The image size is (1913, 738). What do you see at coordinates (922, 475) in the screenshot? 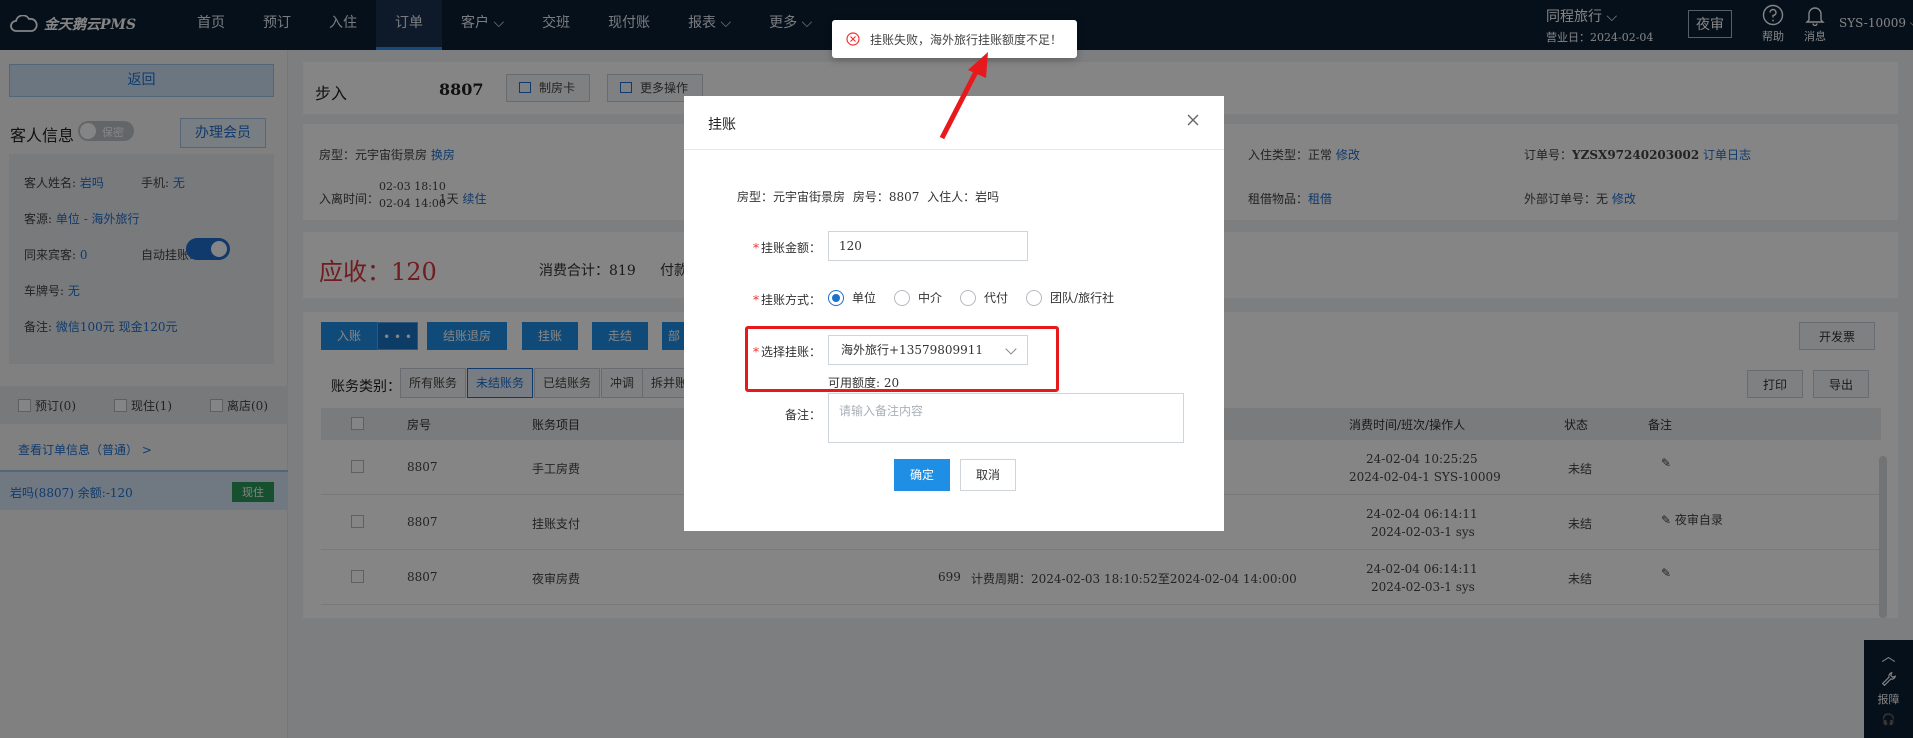
I see `confirm-button: 确定` at bounding box center [922, 475].